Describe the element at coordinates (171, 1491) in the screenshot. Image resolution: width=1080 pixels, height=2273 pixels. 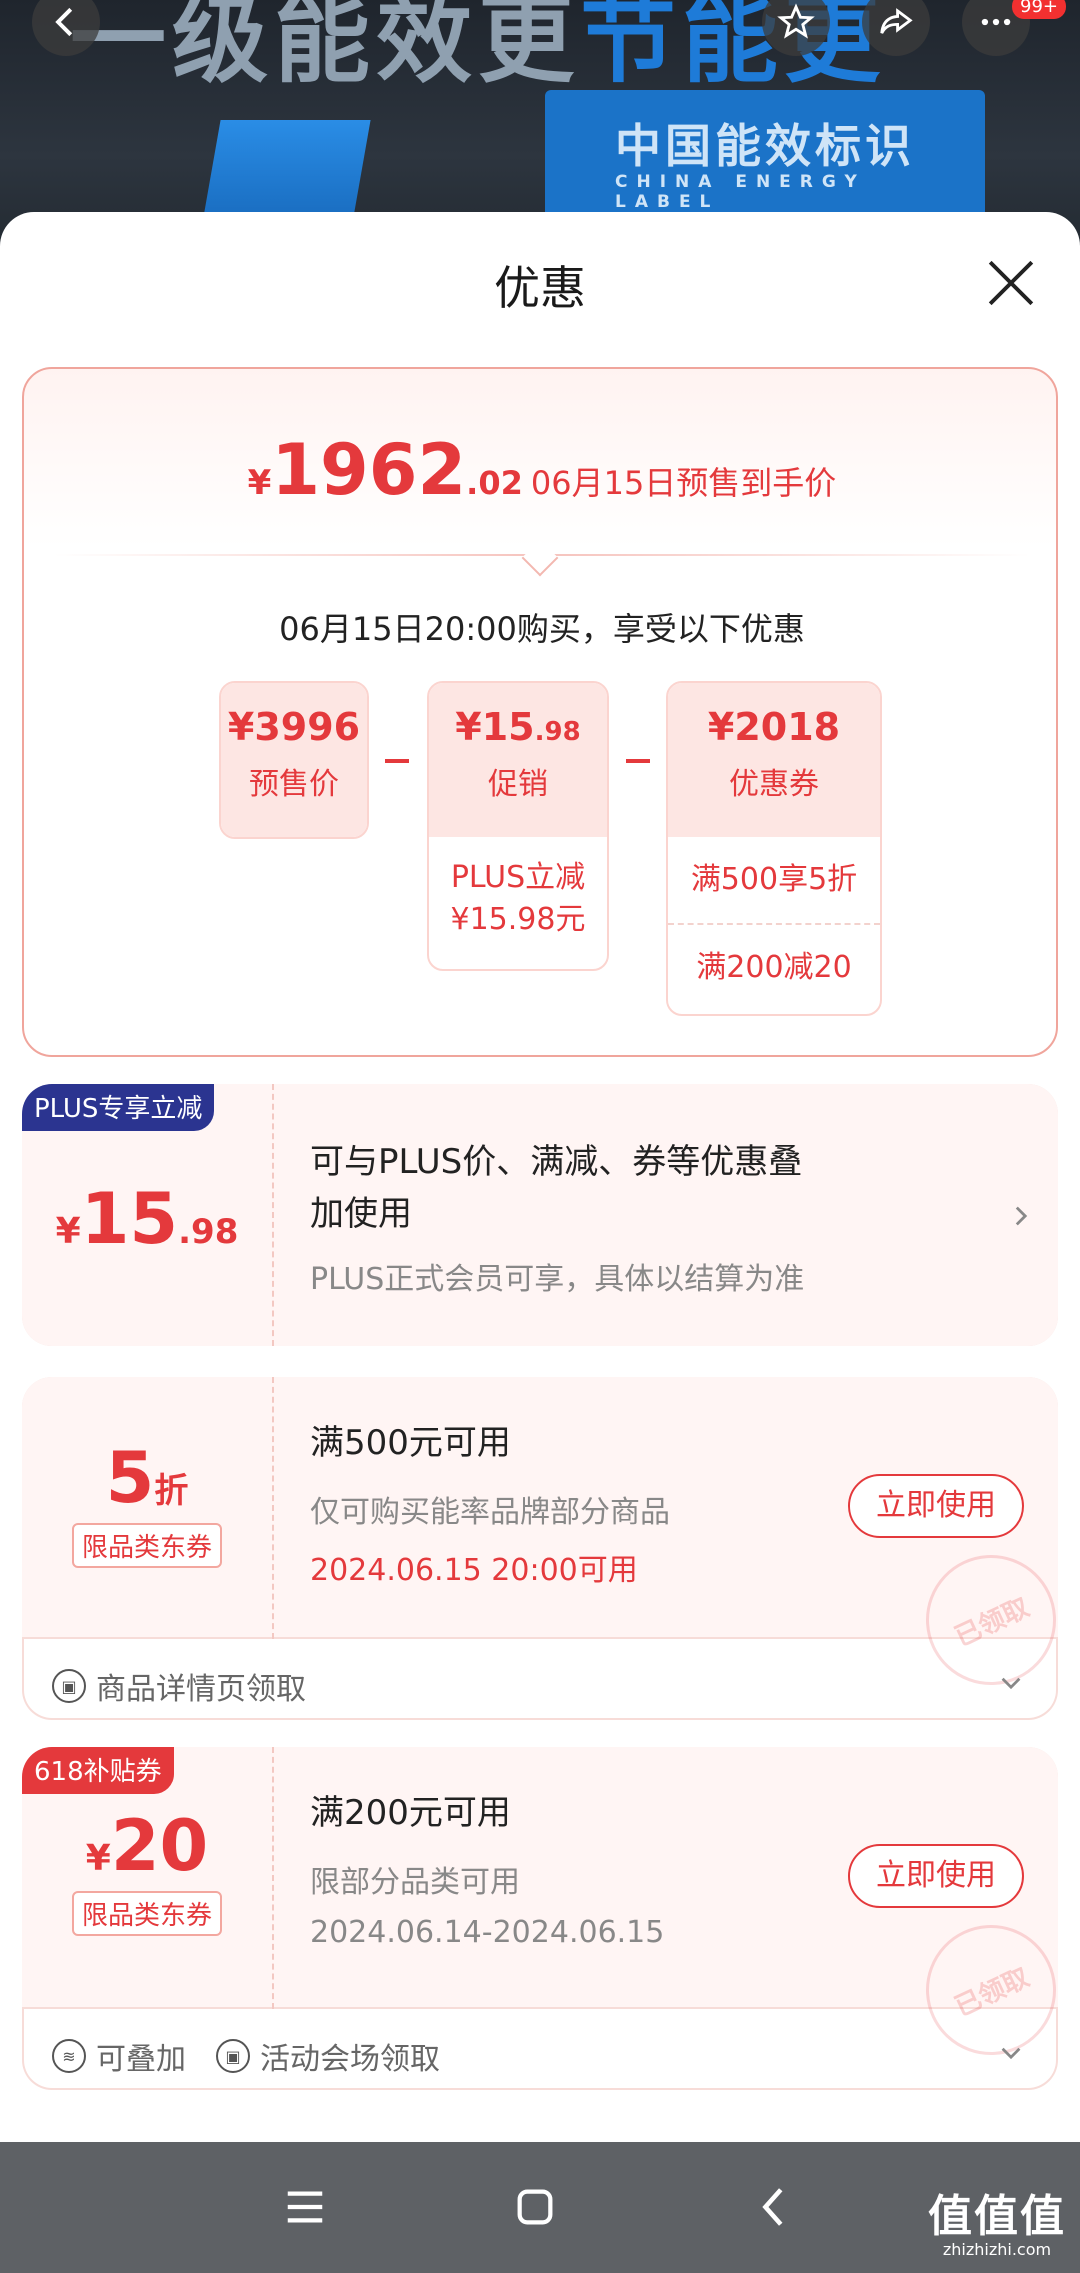
I see `coupon-unit: 折` at that location.